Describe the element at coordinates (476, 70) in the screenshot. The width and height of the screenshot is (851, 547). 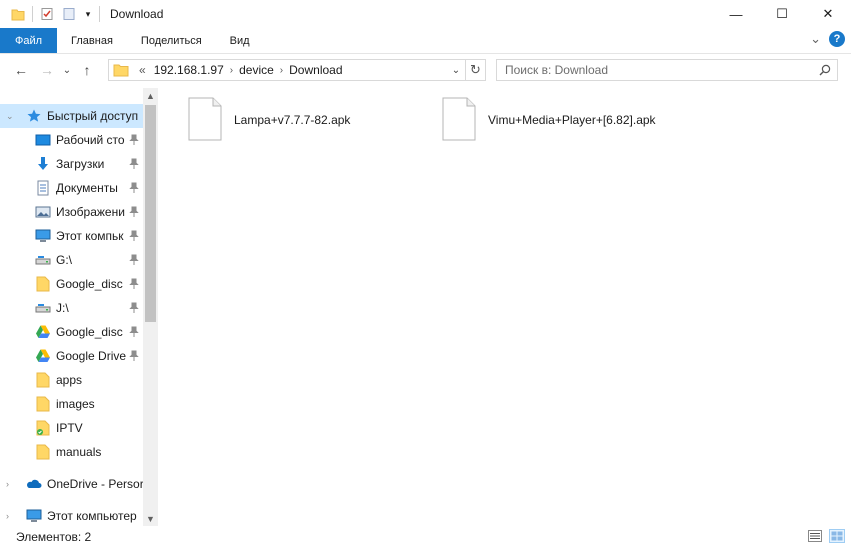
I see `refresh-button: ↻` at that location.